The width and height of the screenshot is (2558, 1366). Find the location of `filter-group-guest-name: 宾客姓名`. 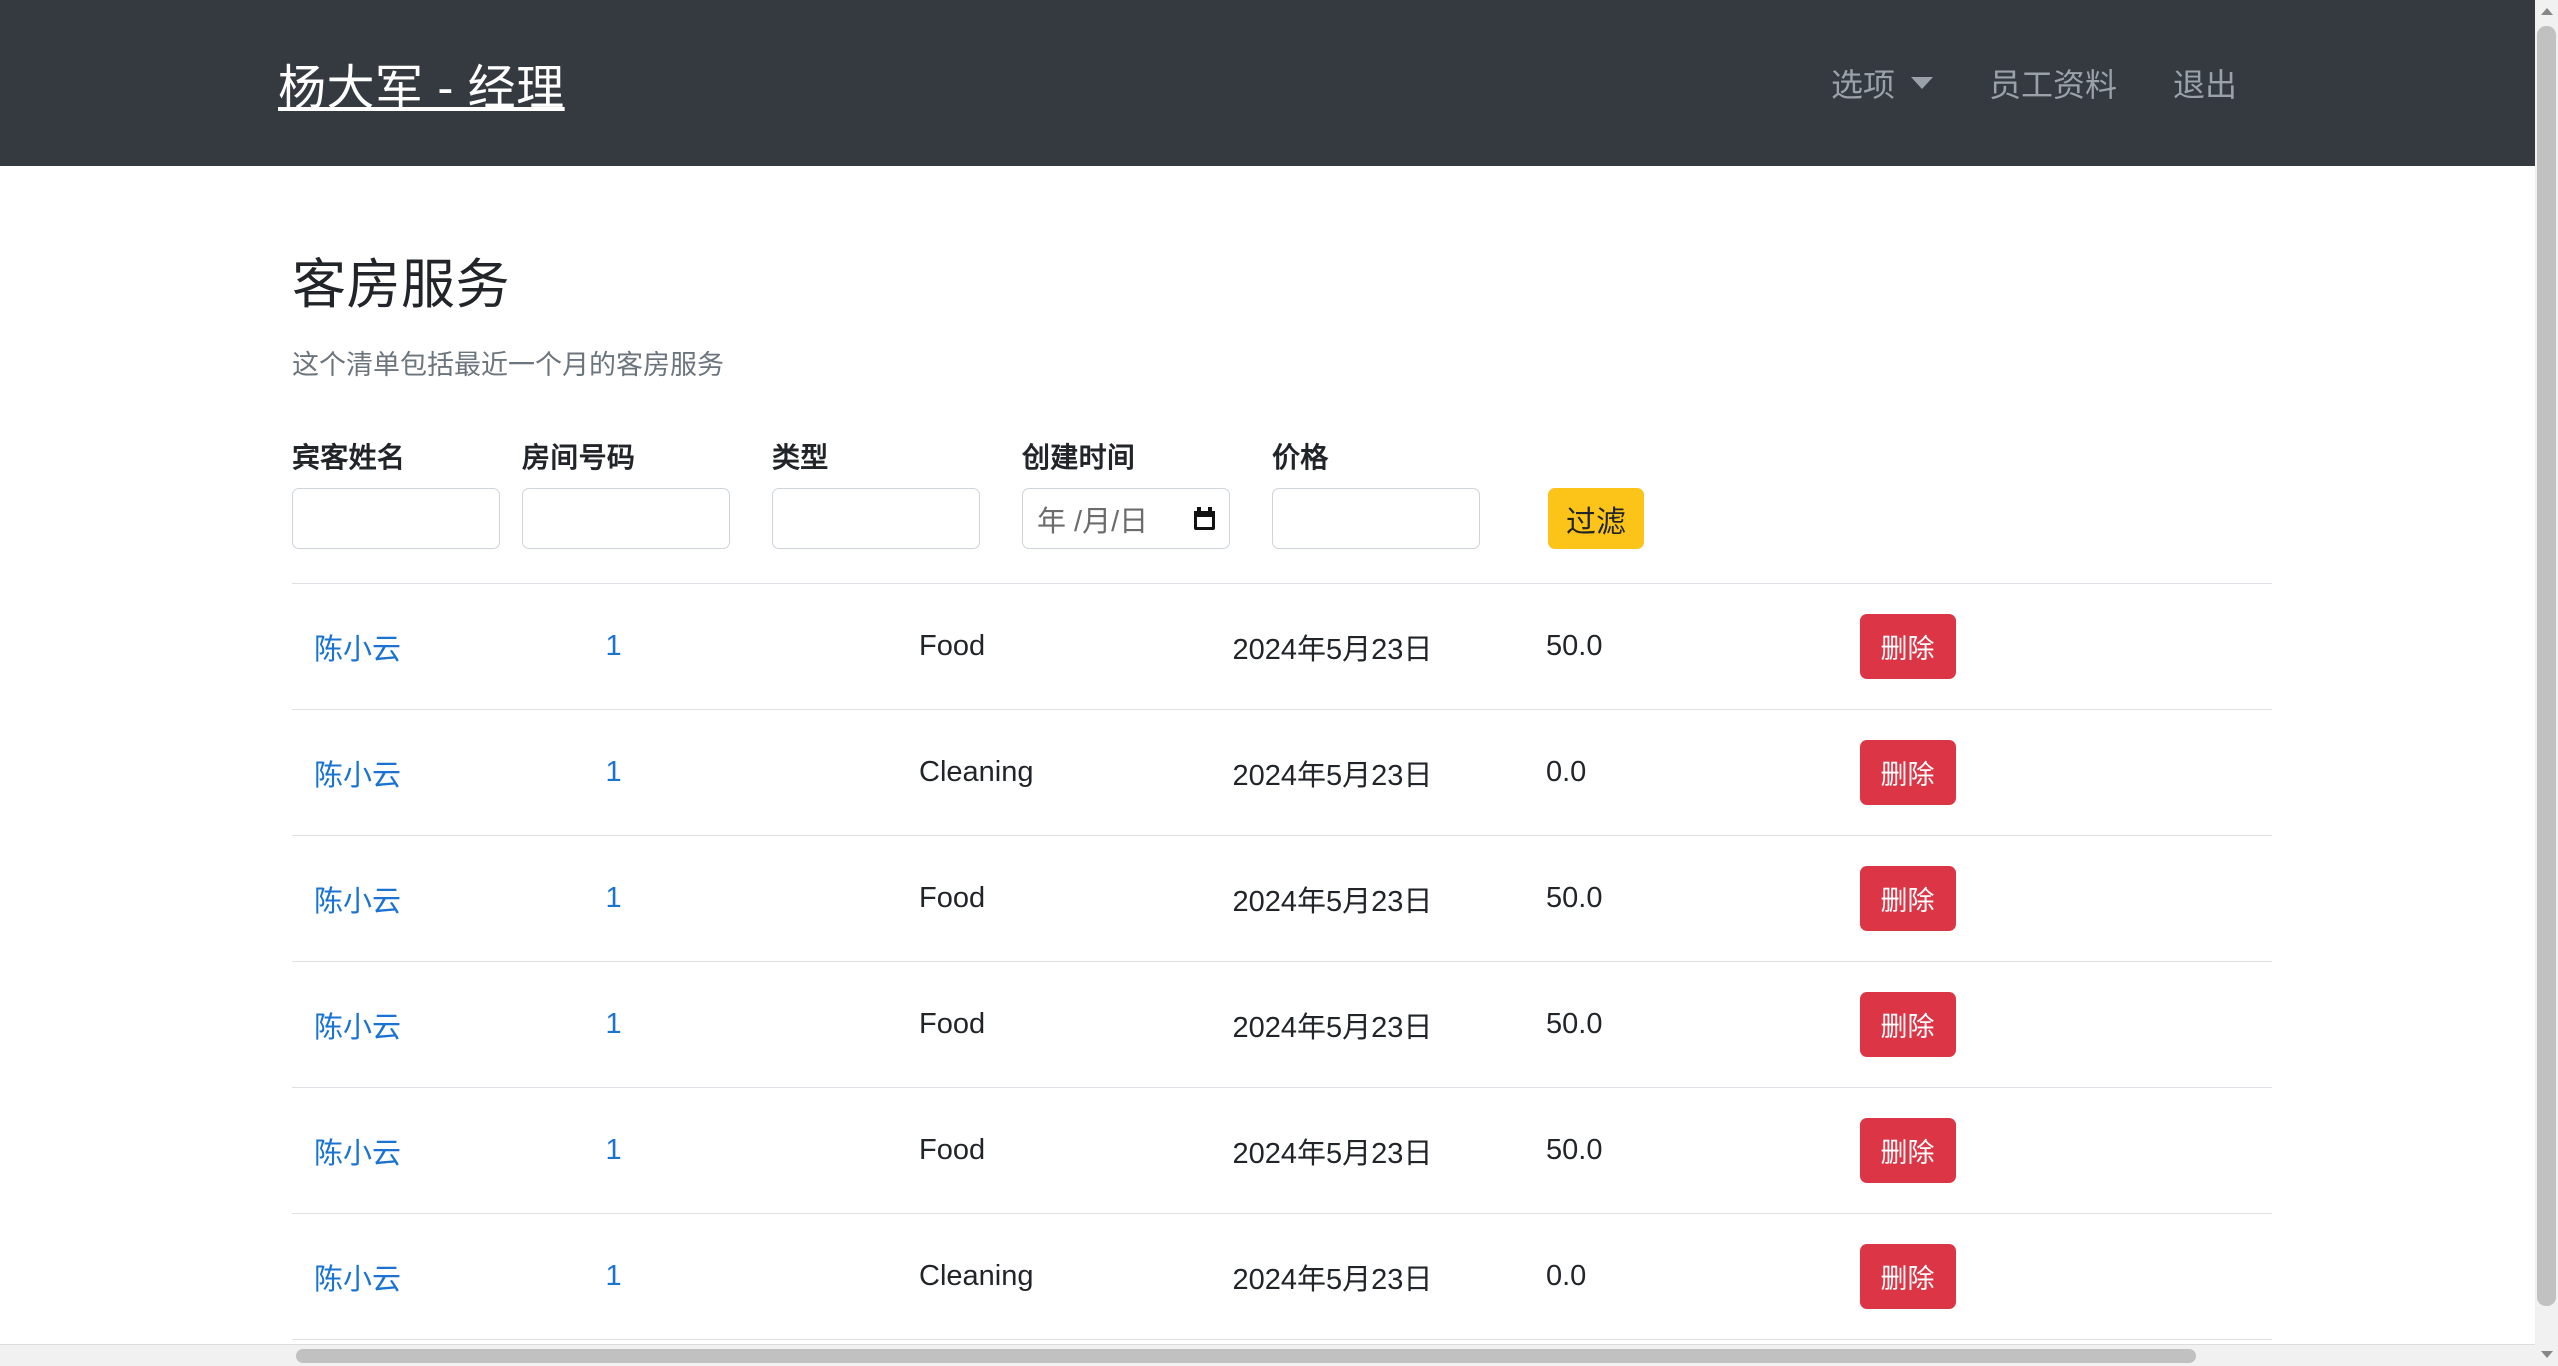

filter-group-guest-name: 宾客姓名 is located at coordinates (396, 492).